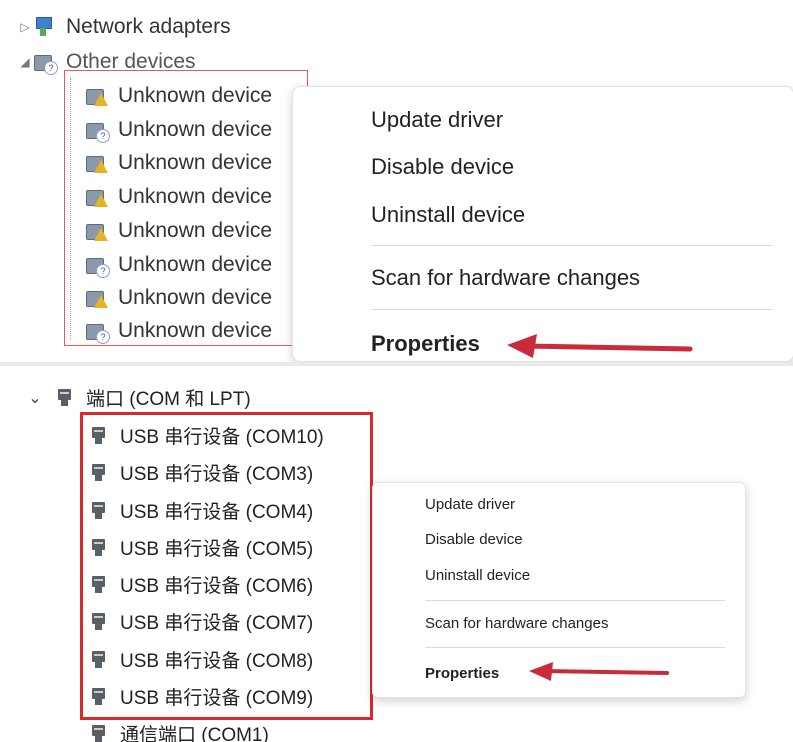 This screenshot has height=742, width=793. Describe the element at coordinates (35, 398) in the screenshot. I see `chevron-down-icon: ⌄` at that location.